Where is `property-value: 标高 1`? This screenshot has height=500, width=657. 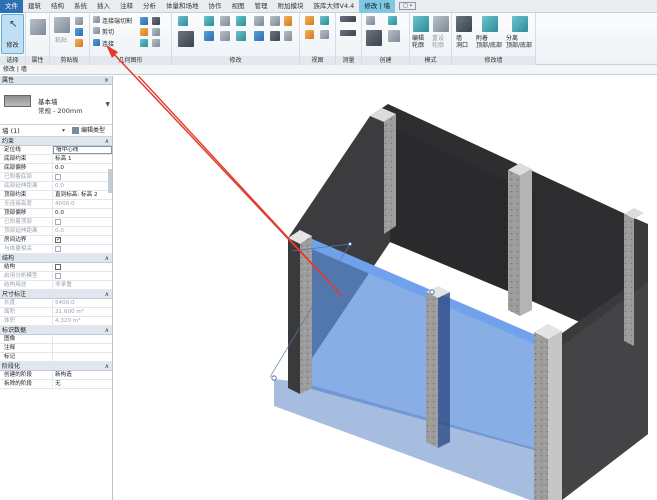 property-value: 标高 1 is located at coordinates (82, 159).